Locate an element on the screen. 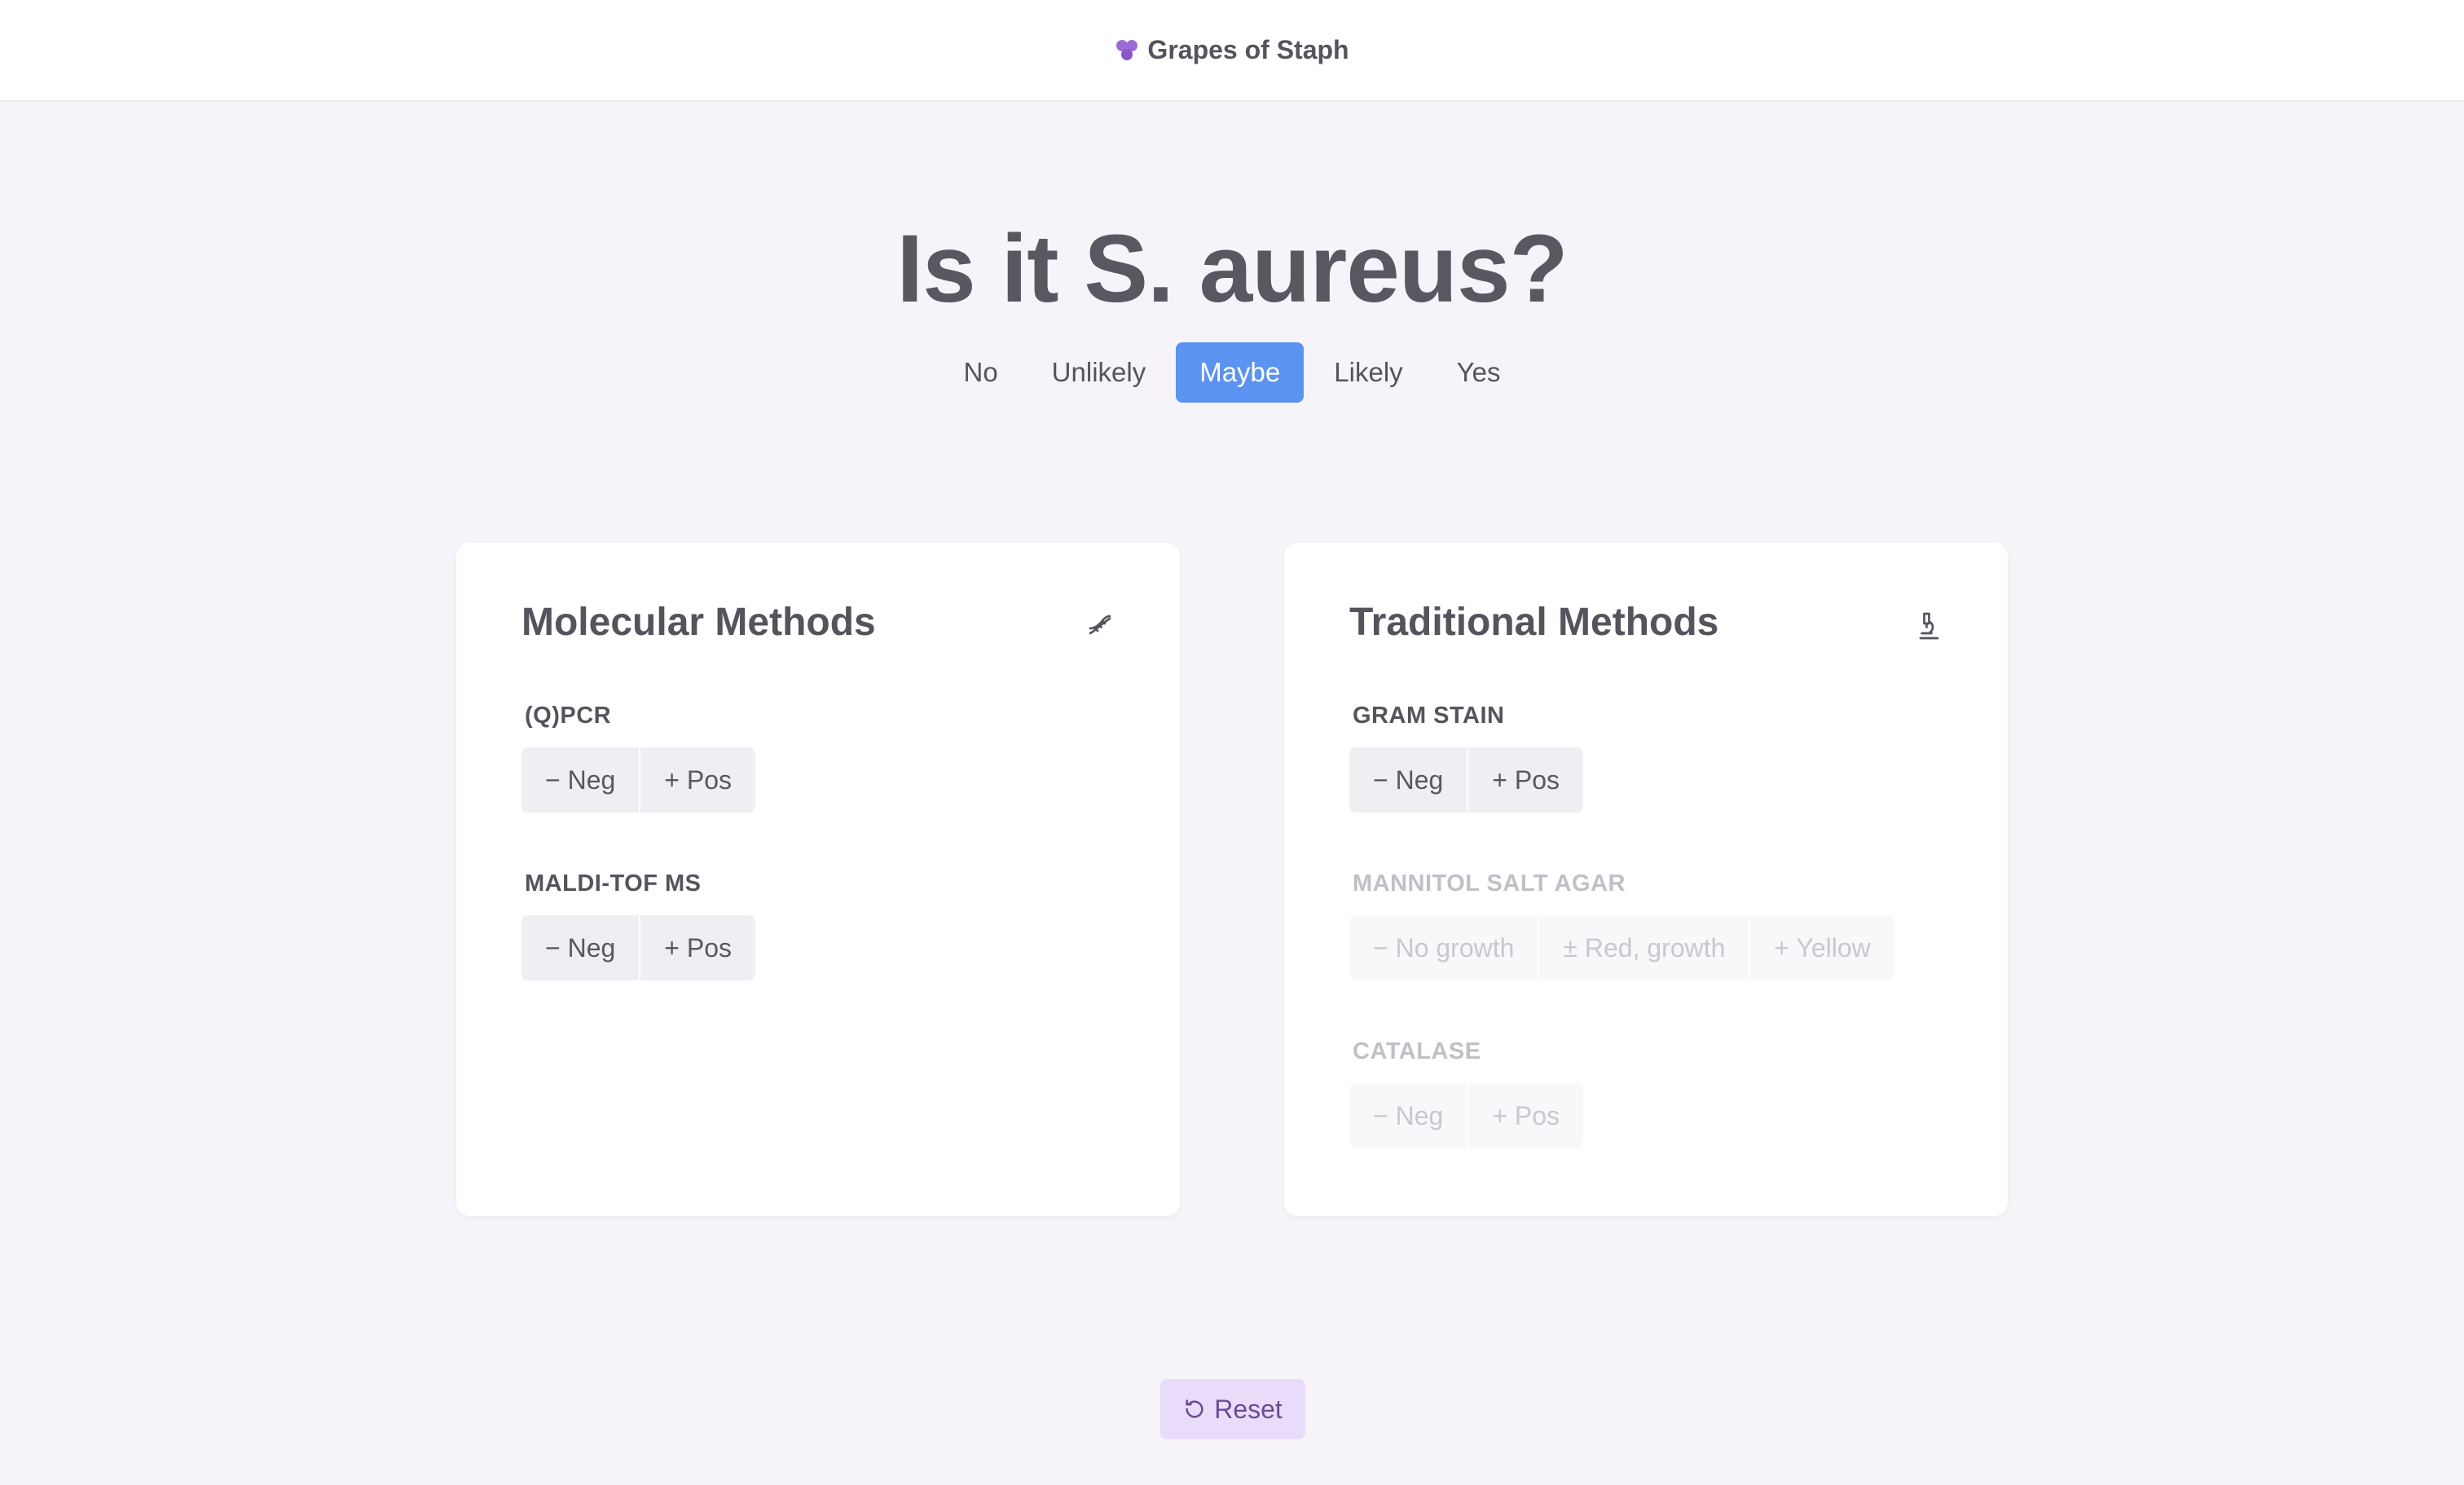  result-toggle: − No growth ± Red, growth + Yellow is located at coordinates (1621, 948).